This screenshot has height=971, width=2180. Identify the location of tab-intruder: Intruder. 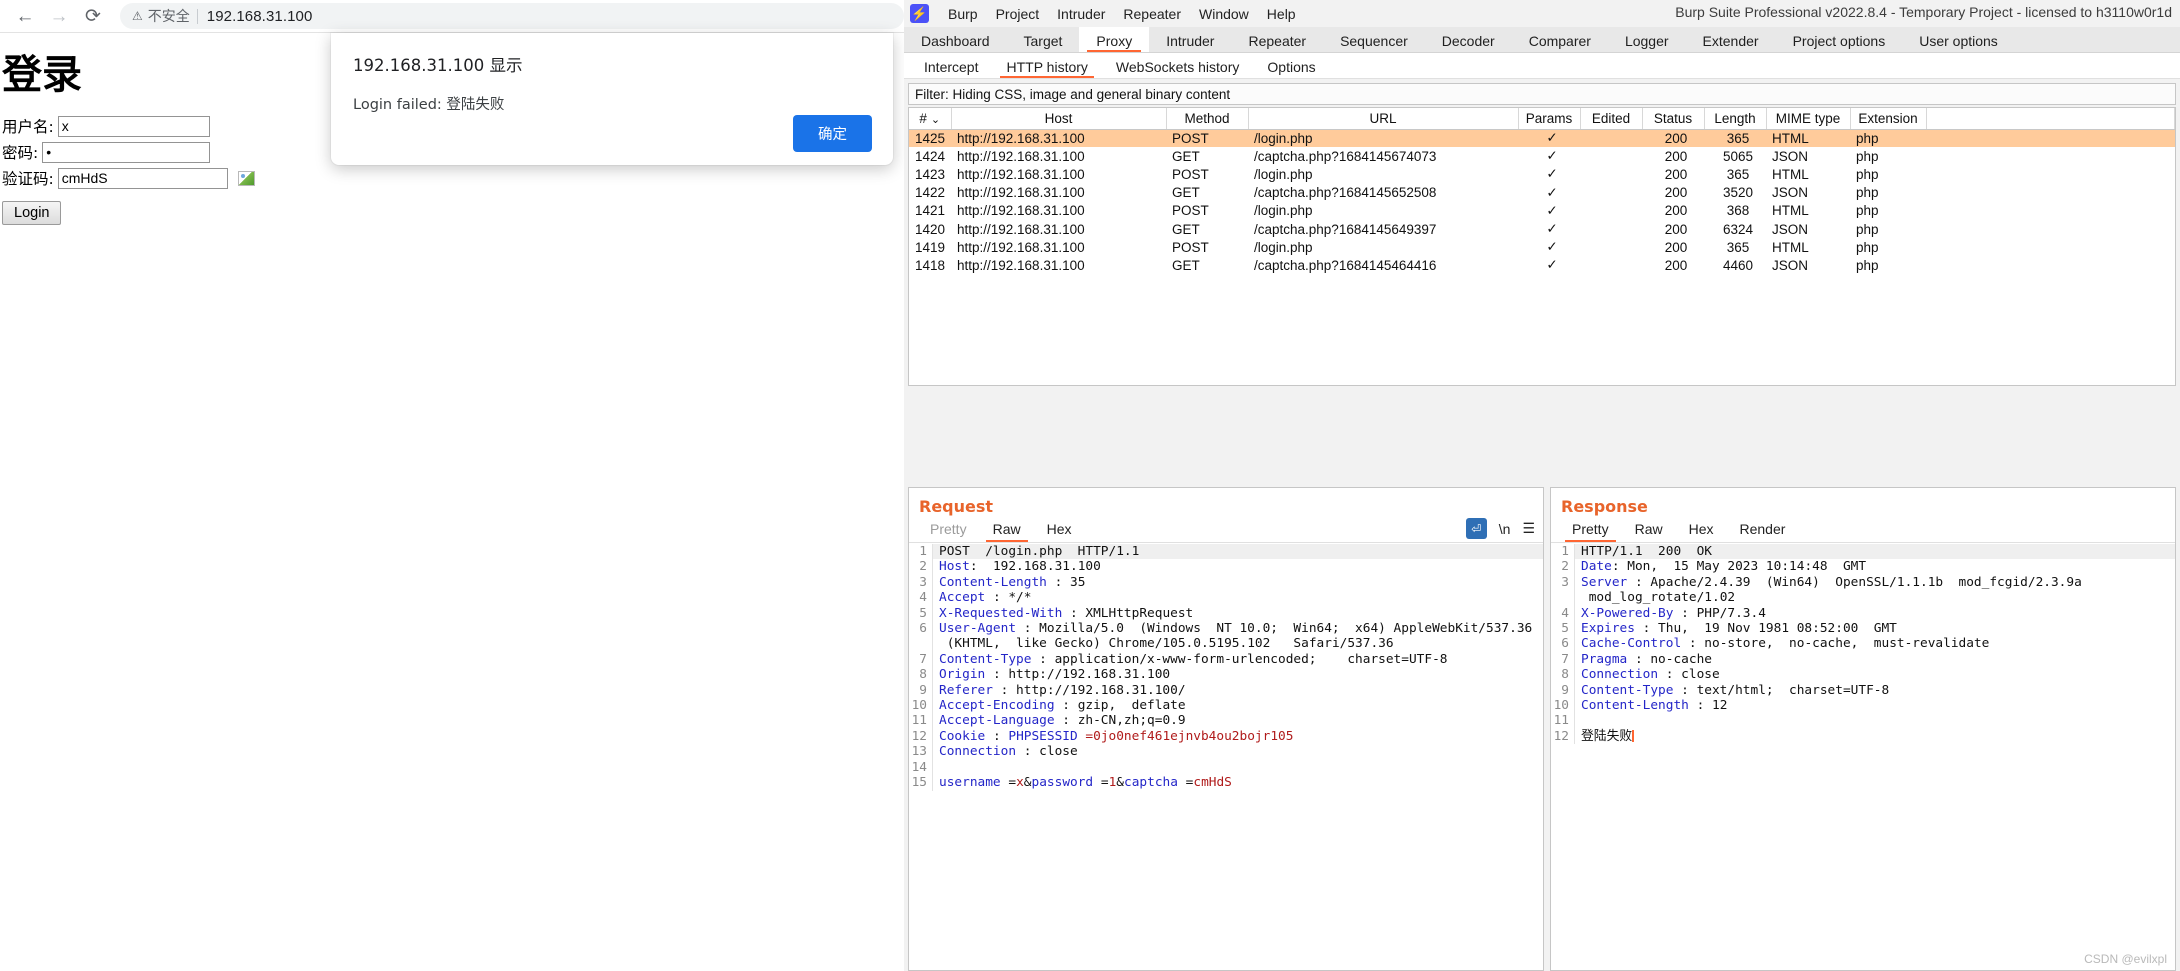
(1190, 39).